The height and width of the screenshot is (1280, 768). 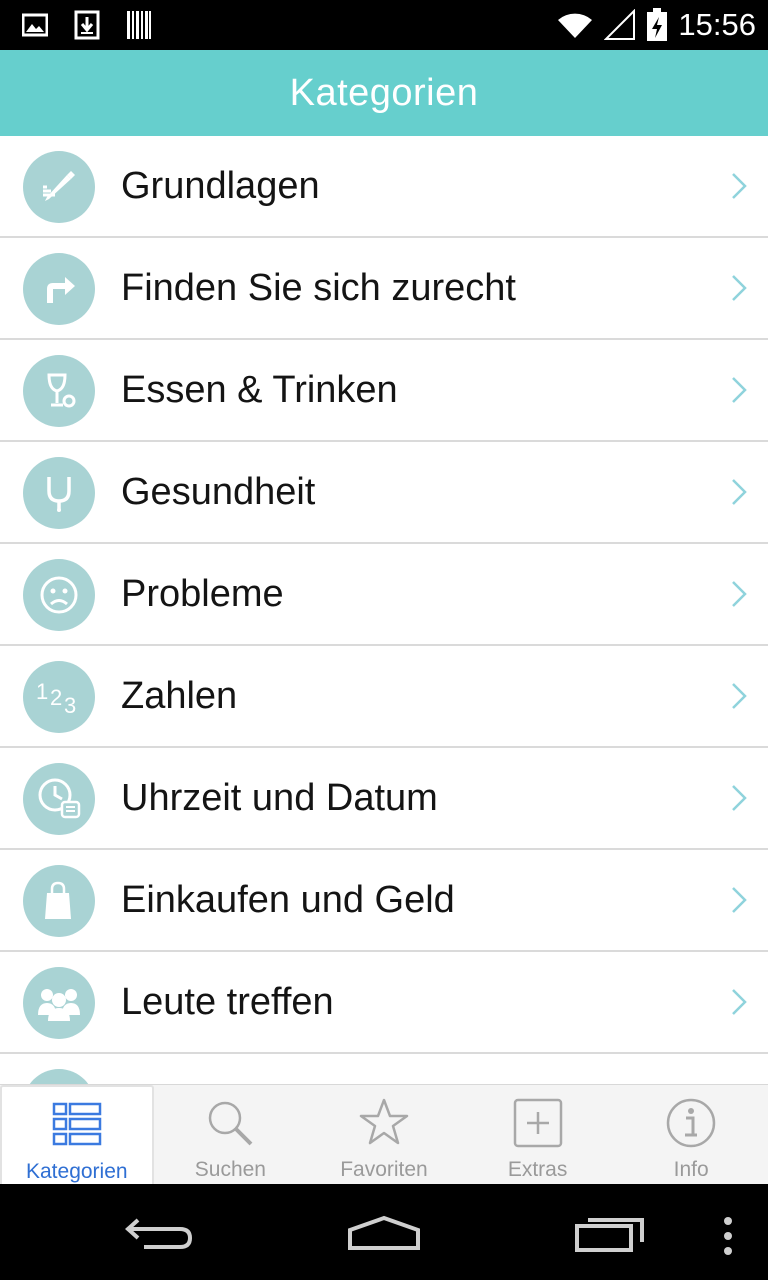 I want to click on tab-extras: Extras, so click(x=538, y=1135).